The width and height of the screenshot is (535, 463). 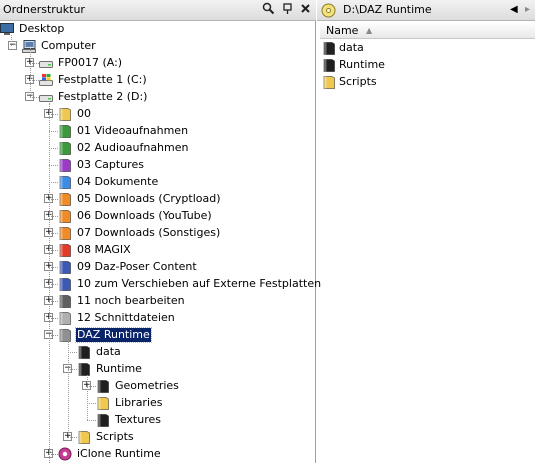 I want to click on close-icon, so click(x=306, y=9).